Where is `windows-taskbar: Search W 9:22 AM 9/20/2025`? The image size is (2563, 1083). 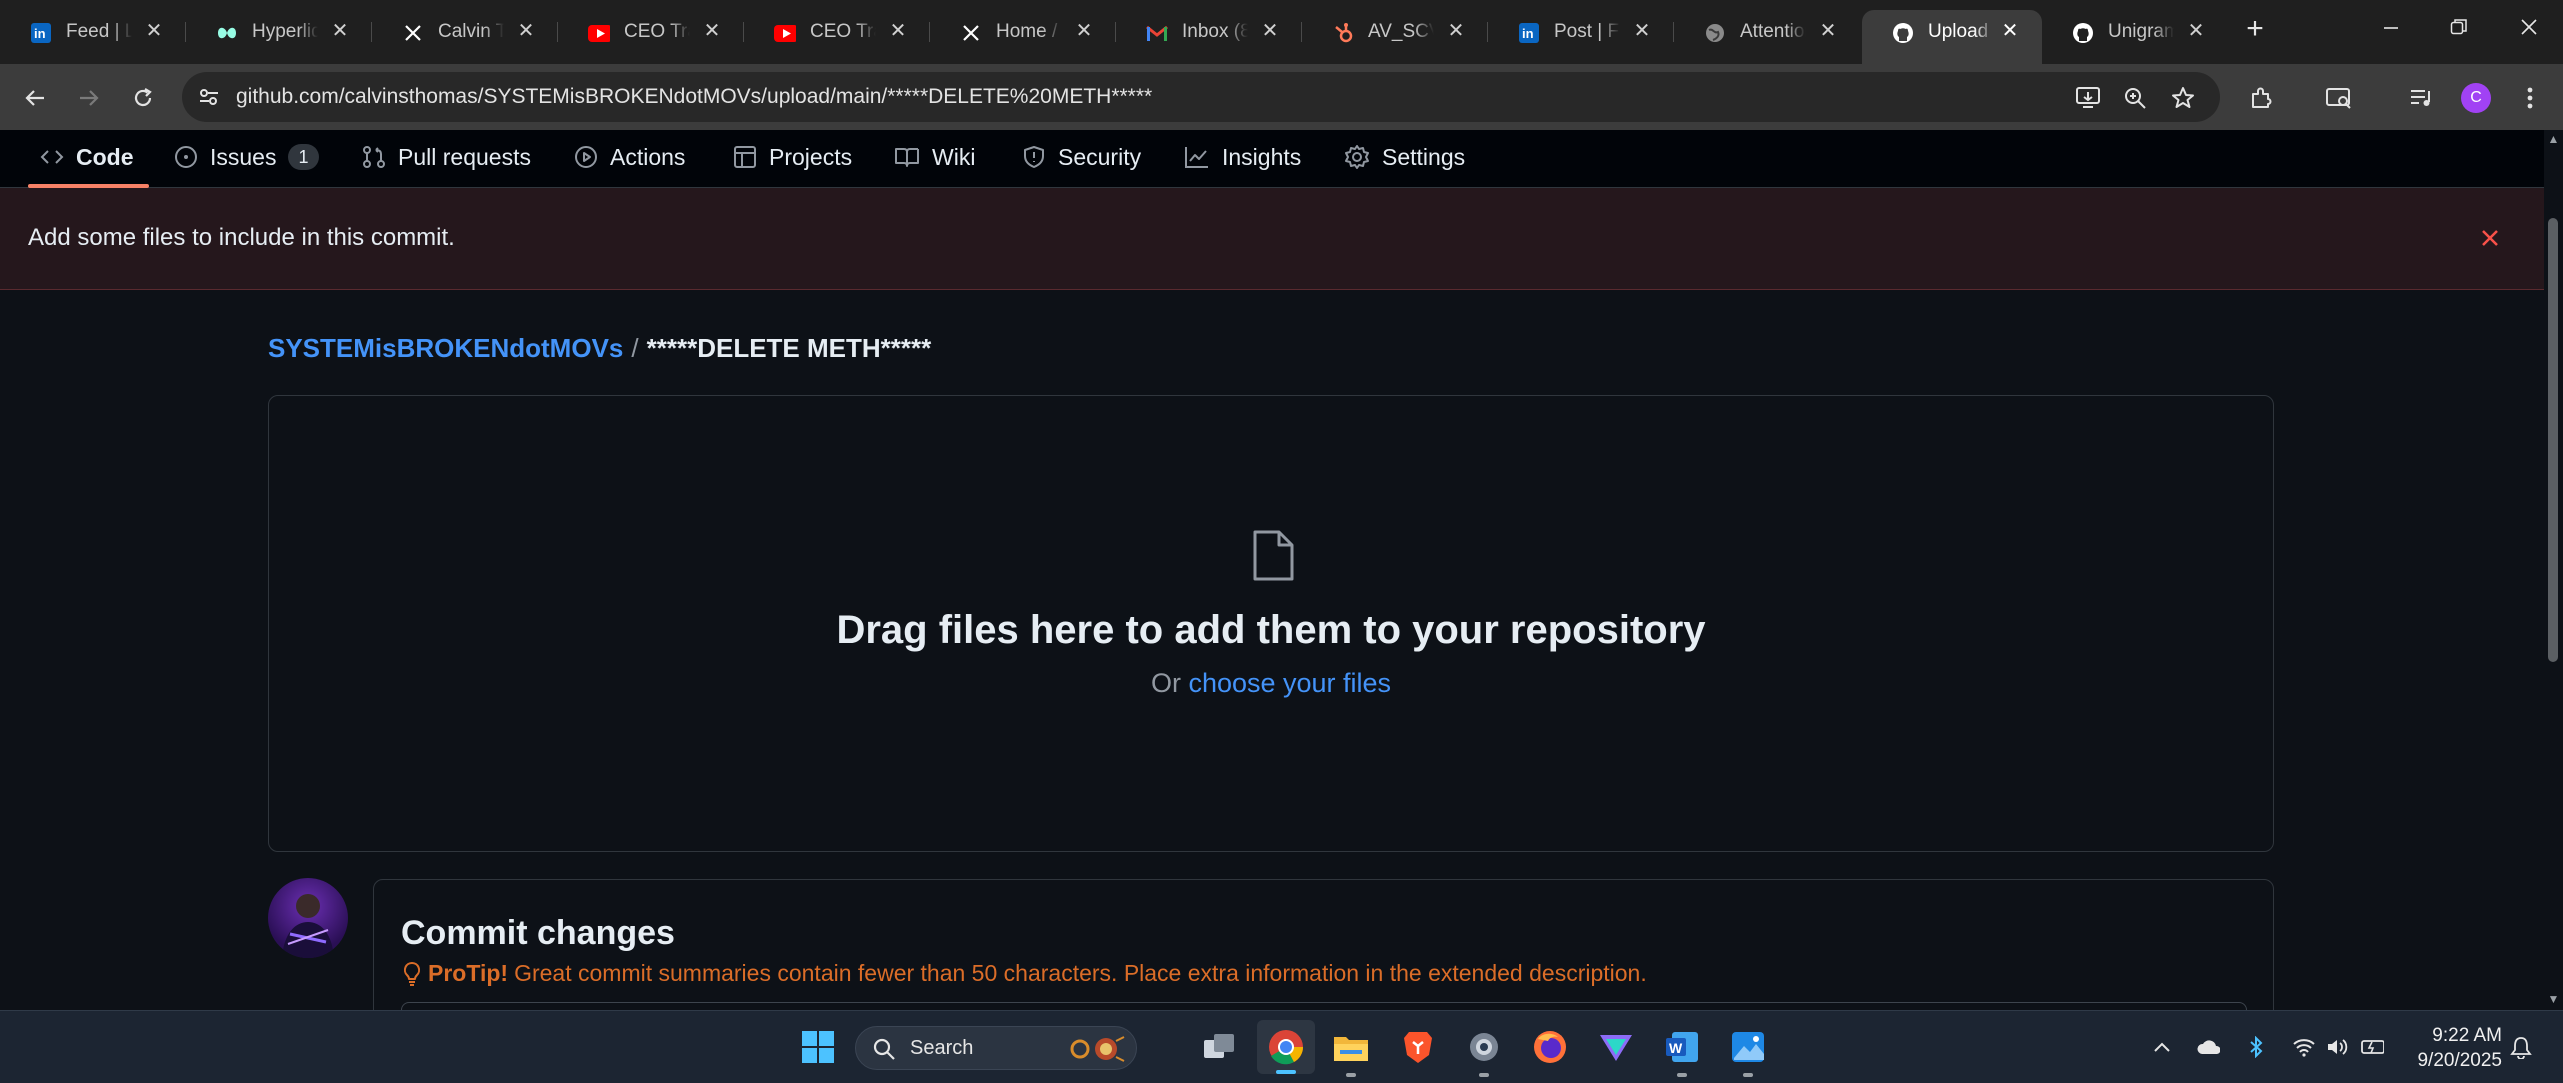
windows-taskbar: Search W 9:22 AM 9/20/2025 is located at coordinates (1281, 1046).